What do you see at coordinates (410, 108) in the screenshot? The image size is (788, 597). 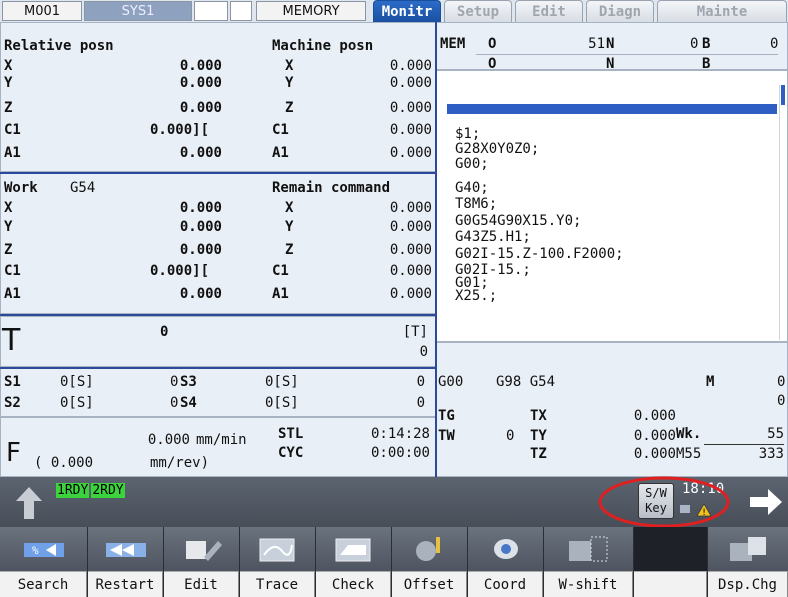 I see `machine-value-z: 0.000` at bounding box center [410, 108].